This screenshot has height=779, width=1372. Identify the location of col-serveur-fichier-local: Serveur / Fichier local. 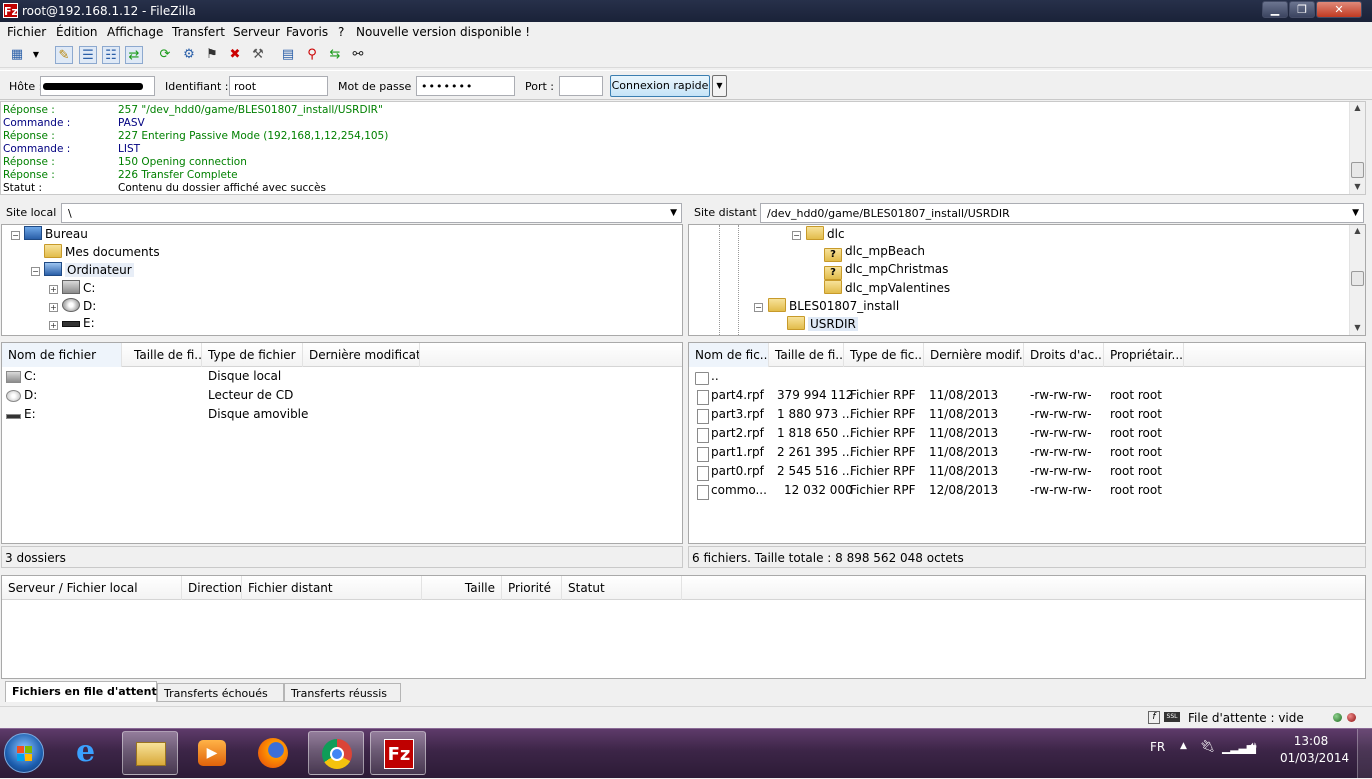
(92, 588).